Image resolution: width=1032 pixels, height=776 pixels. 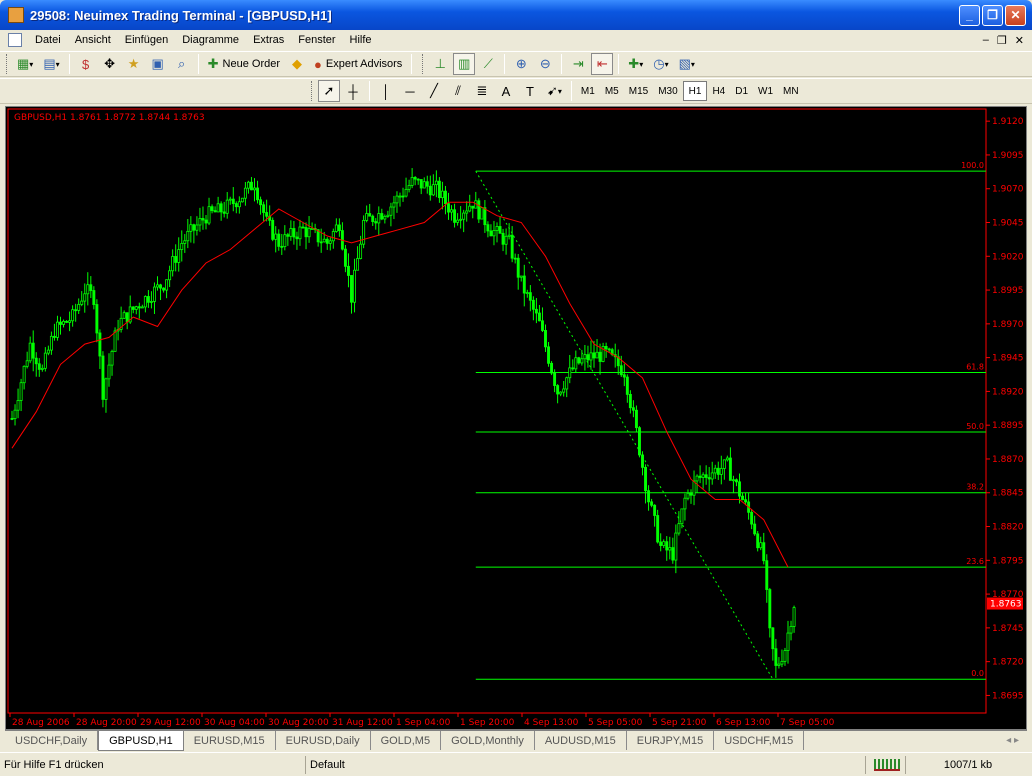 What do you see at coordinates (86, 64) in the screenshot?
I see `market-watch-icon: $` at bounding box center [86, 64].